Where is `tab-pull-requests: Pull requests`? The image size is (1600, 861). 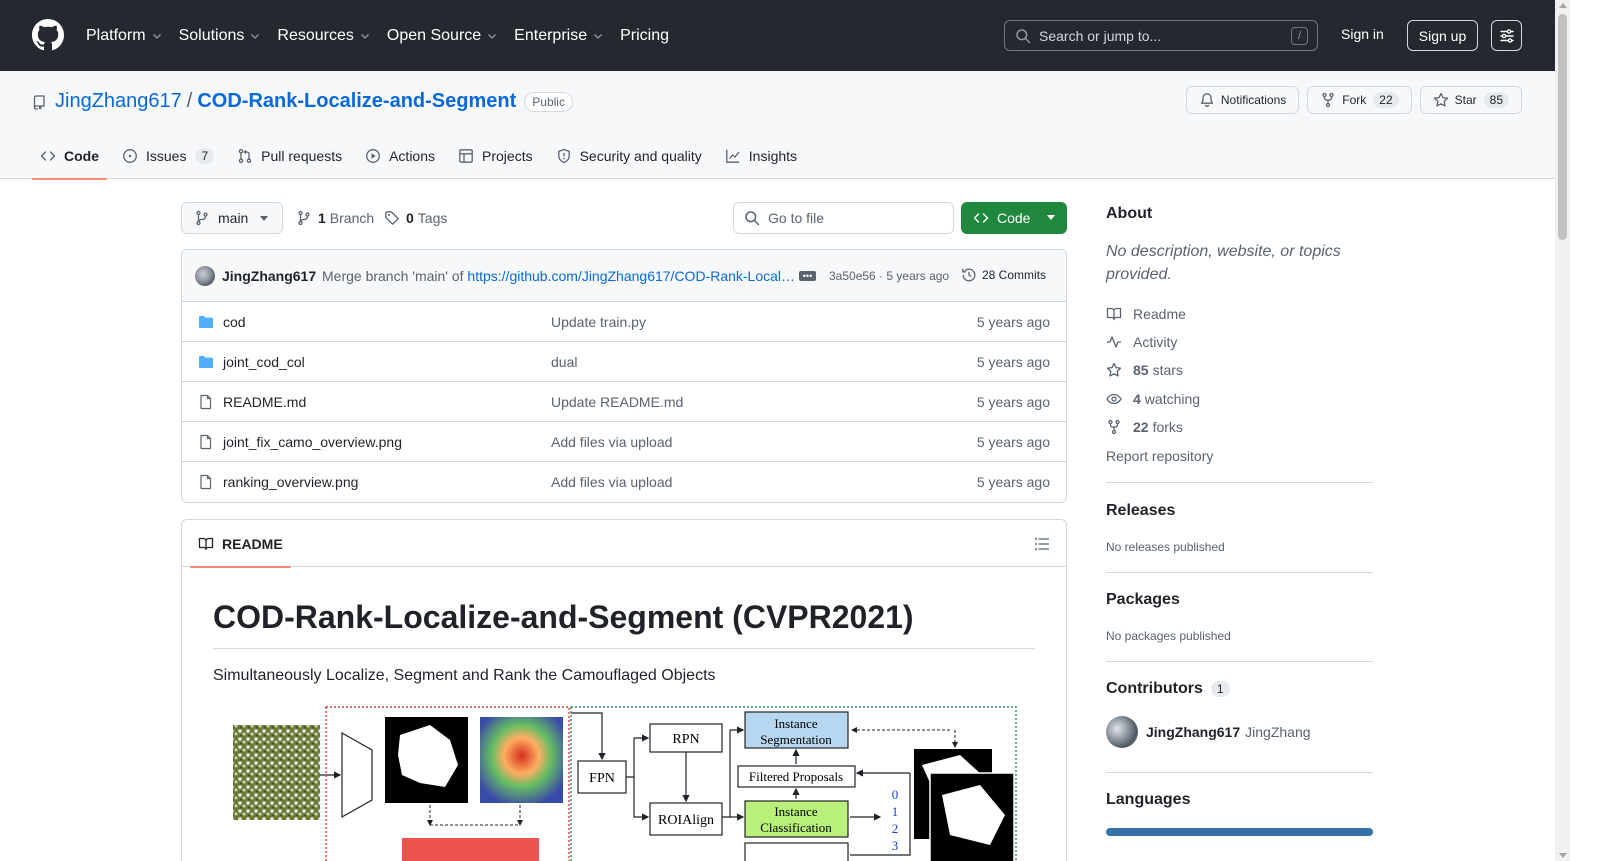 tab-pull-requests: Pull requests is located at coordinates (289, 156).